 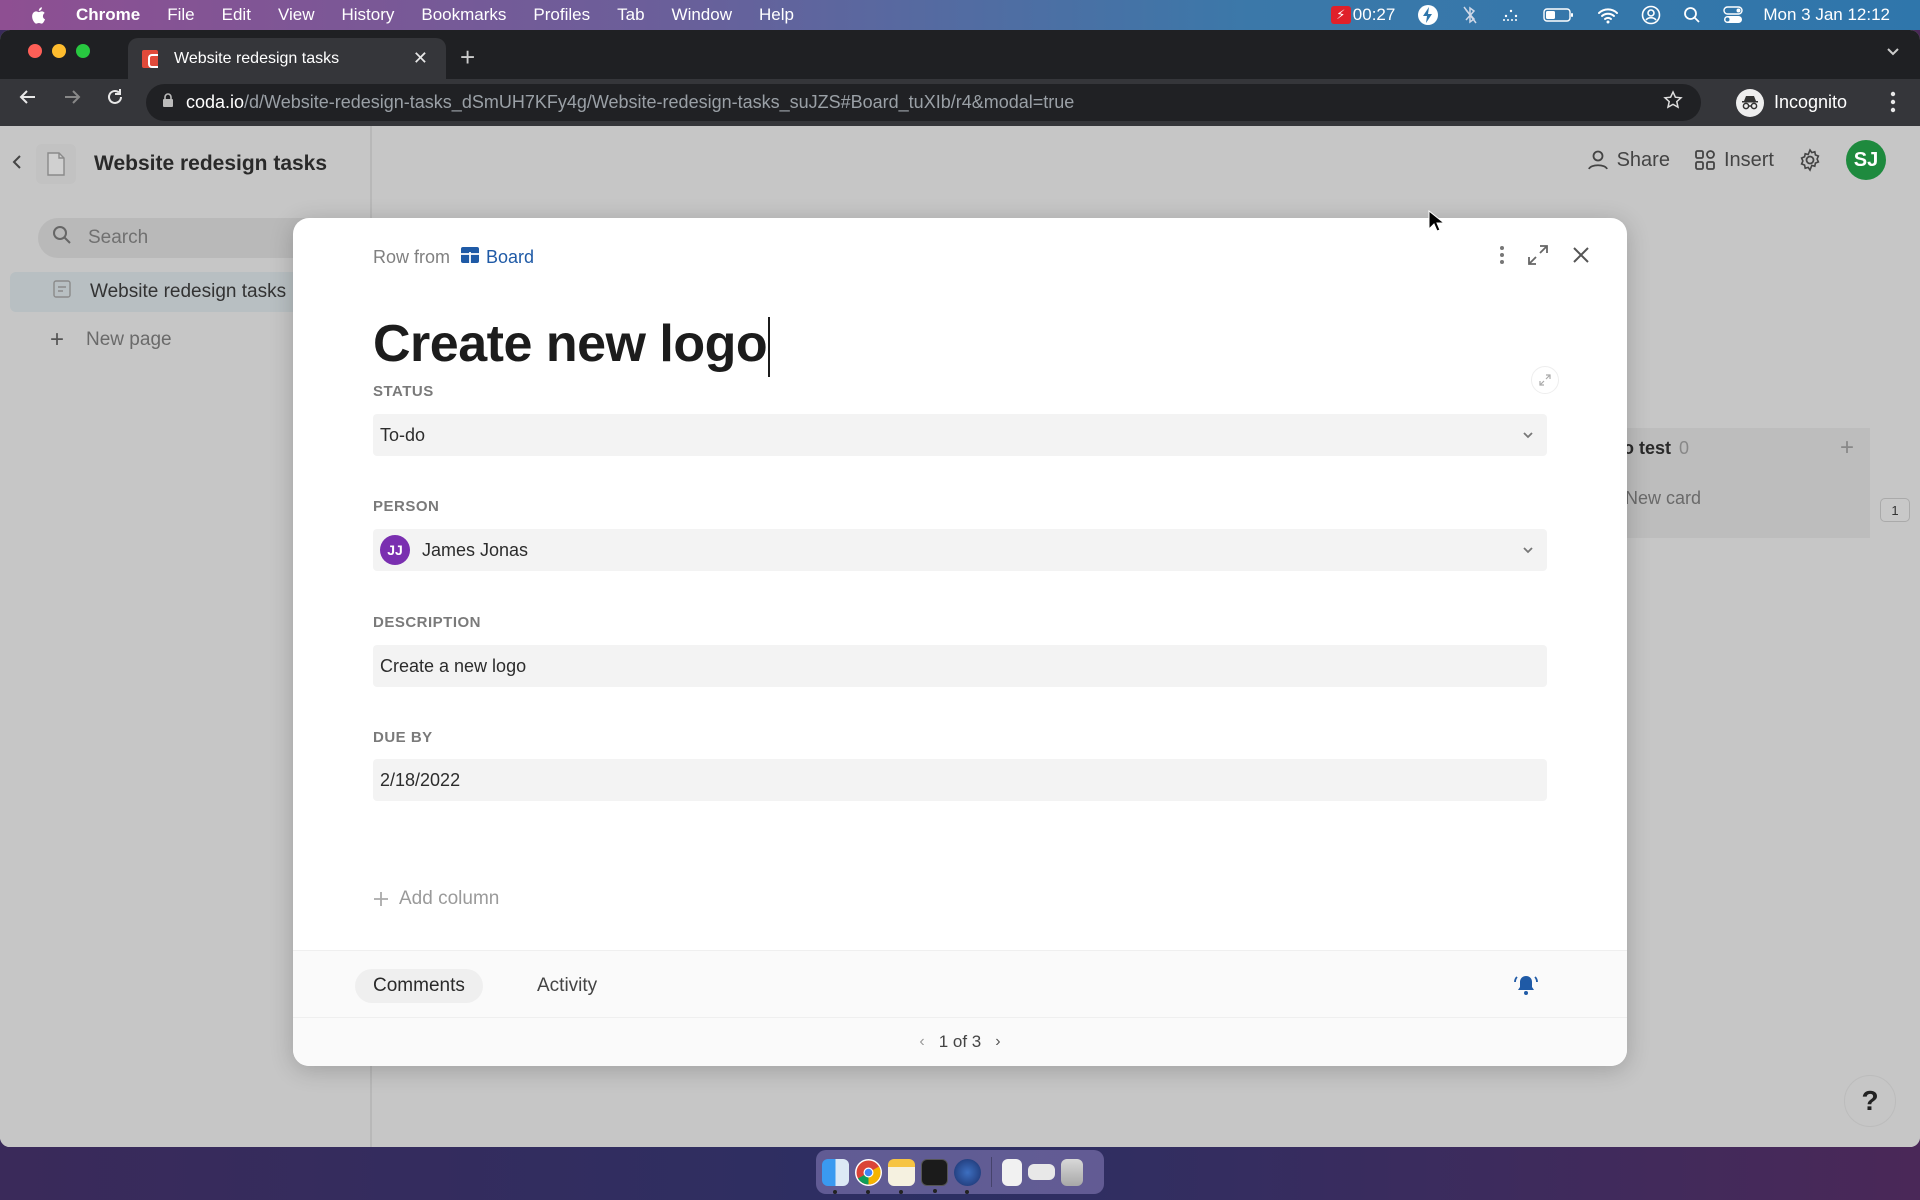 I want to click on bookmark-star-icon, so click(x=1673, y=102).